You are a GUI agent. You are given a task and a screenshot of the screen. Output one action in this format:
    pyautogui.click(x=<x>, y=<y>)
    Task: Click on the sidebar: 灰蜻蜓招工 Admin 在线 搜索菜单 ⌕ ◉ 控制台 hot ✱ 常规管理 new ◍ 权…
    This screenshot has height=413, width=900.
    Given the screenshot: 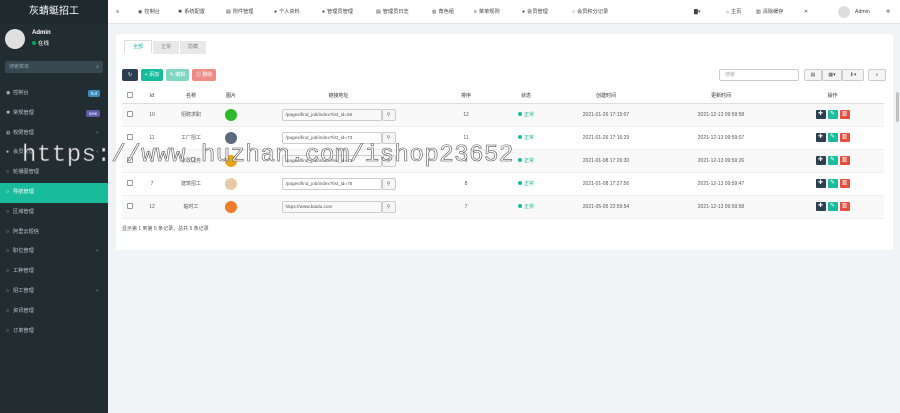 What is the action you would take?
    pyautogui.click(x=54, y=206)
    